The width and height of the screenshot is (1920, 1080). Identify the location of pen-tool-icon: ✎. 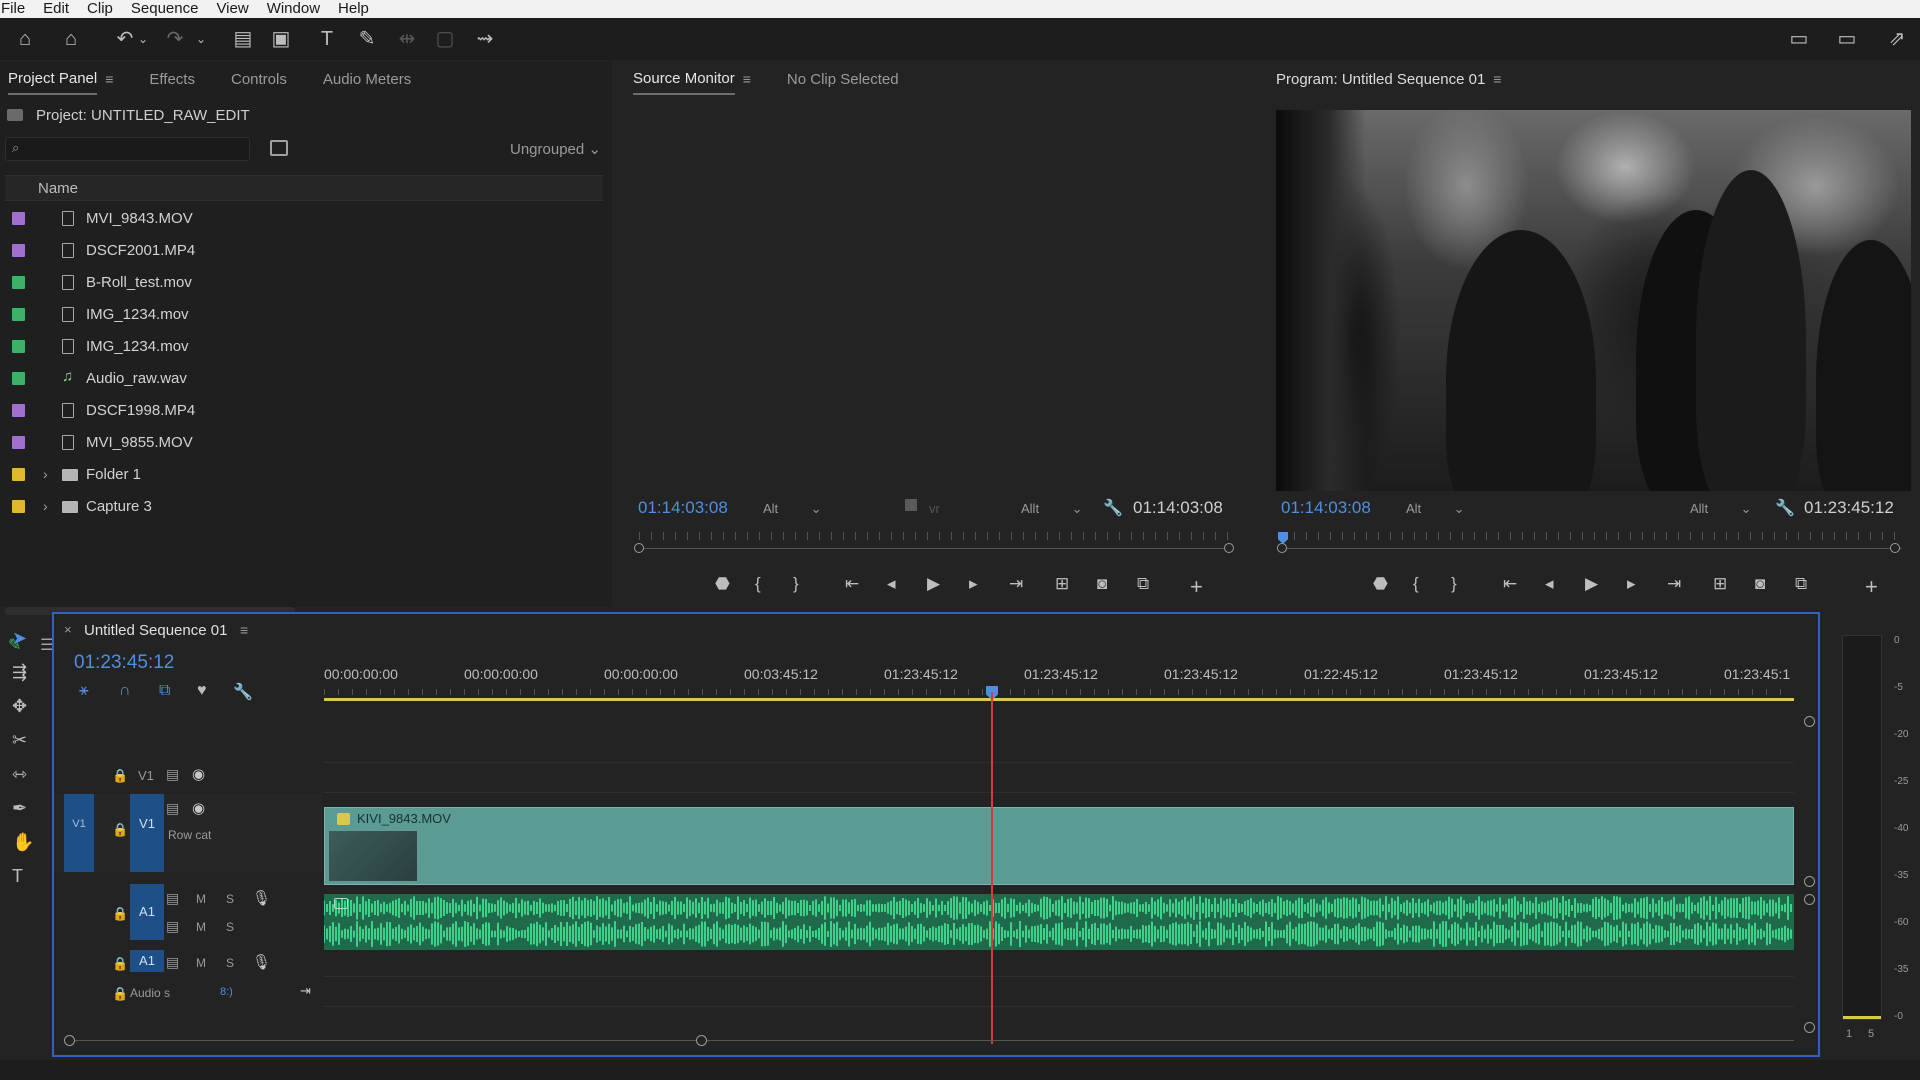
(367, 39).